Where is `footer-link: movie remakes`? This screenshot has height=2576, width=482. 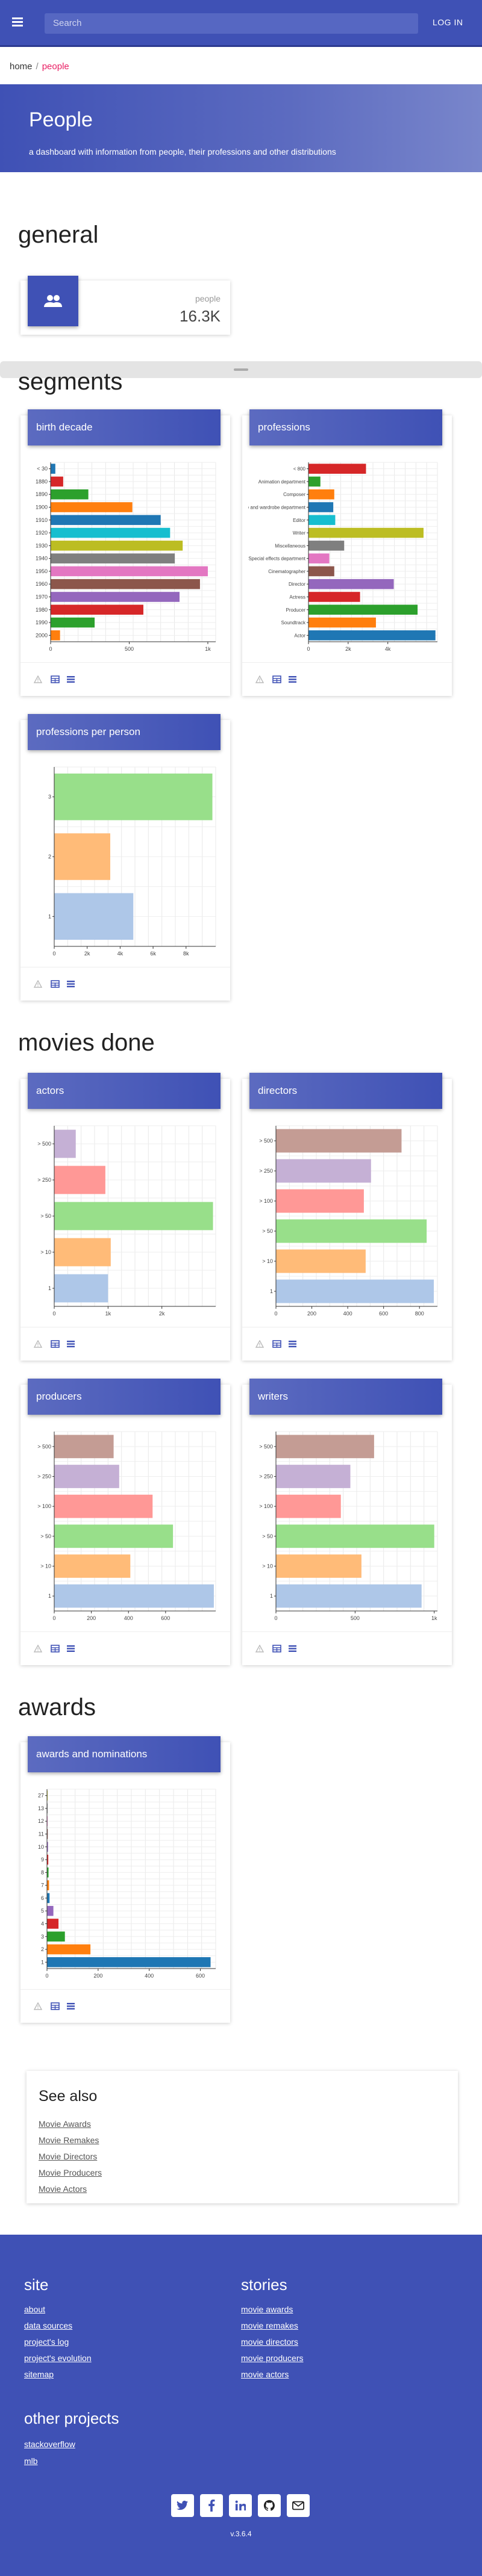 footer-link: movie remakes is located at coordinates (270, 2325).